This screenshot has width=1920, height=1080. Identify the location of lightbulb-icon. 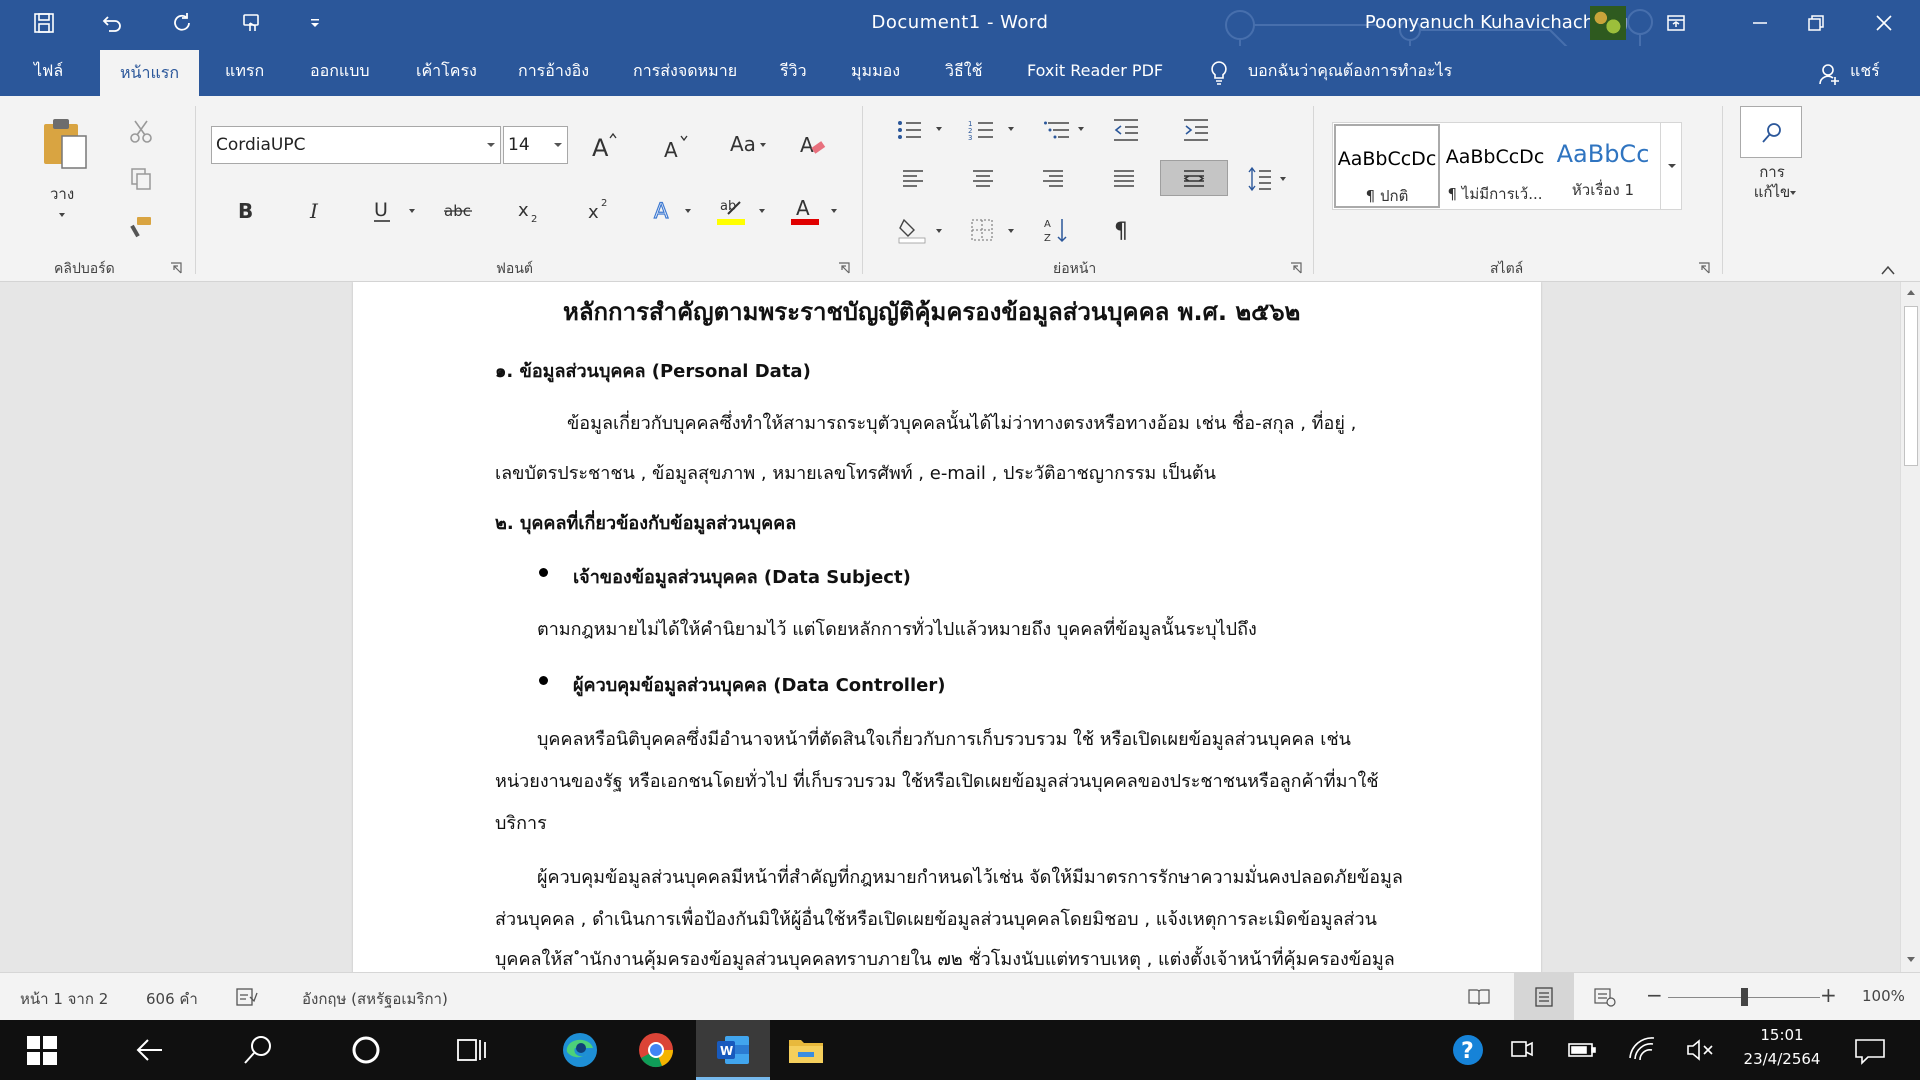
(1219, 73).